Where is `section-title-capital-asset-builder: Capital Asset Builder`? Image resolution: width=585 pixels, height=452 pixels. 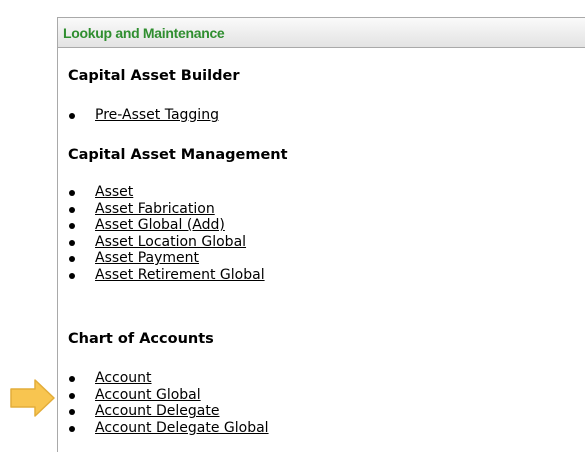 section-title-capital-asset-builder: Capital Asset Builder is located at coordinates (154, 76).